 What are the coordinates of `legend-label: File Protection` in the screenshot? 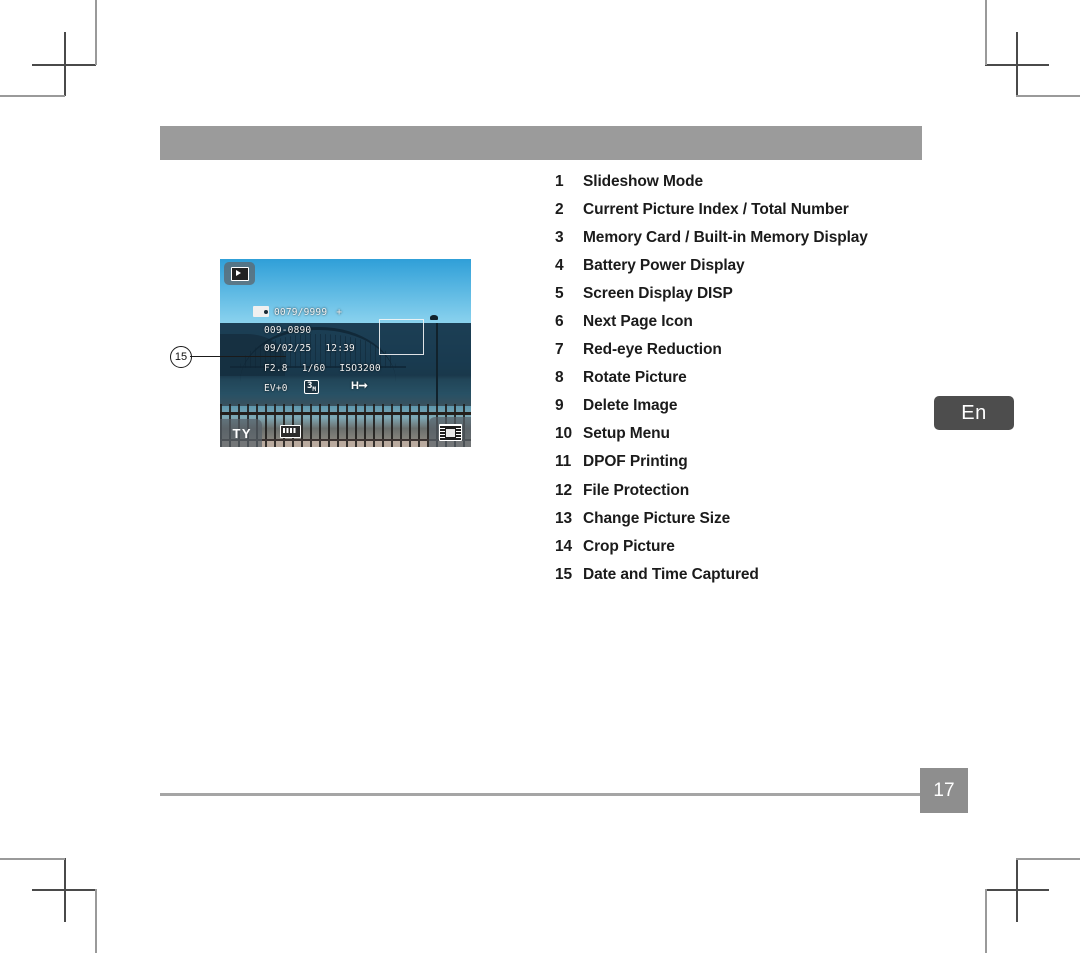 It's located at (636, 490).